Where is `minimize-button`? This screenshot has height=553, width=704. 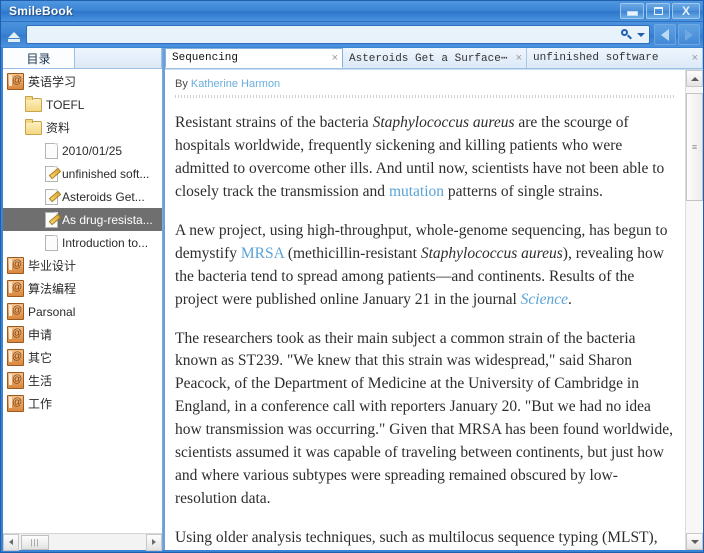 minimize-button is located at coordinates (632, 11).